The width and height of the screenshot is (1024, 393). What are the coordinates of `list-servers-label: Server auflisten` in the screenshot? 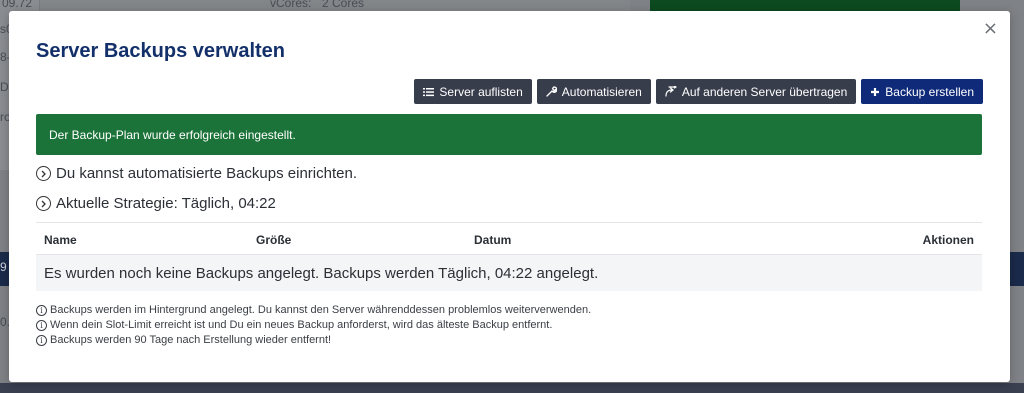 It's located at (481, 91).